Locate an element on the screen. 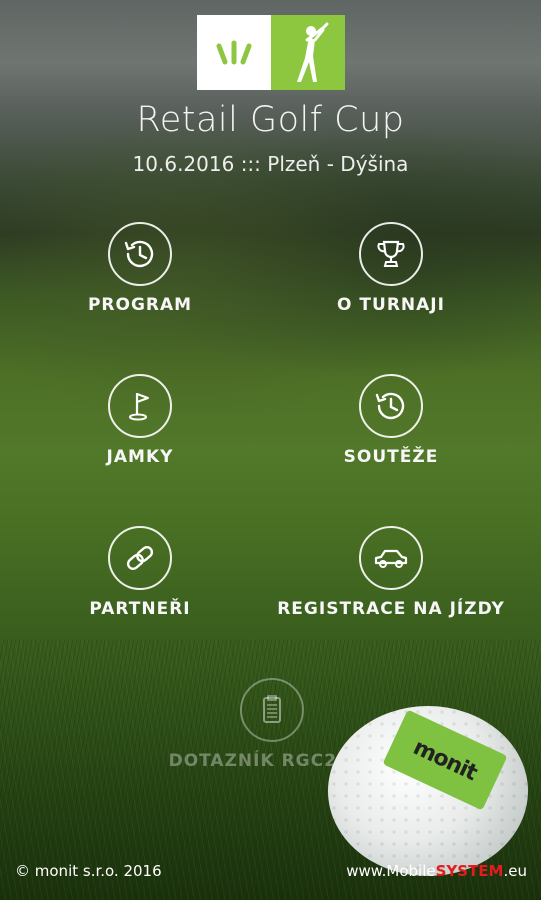 The width and height of the screenshot is (541, 900). menu-partneri-label: PARTNEŘI is located at coordinates (140, 609).